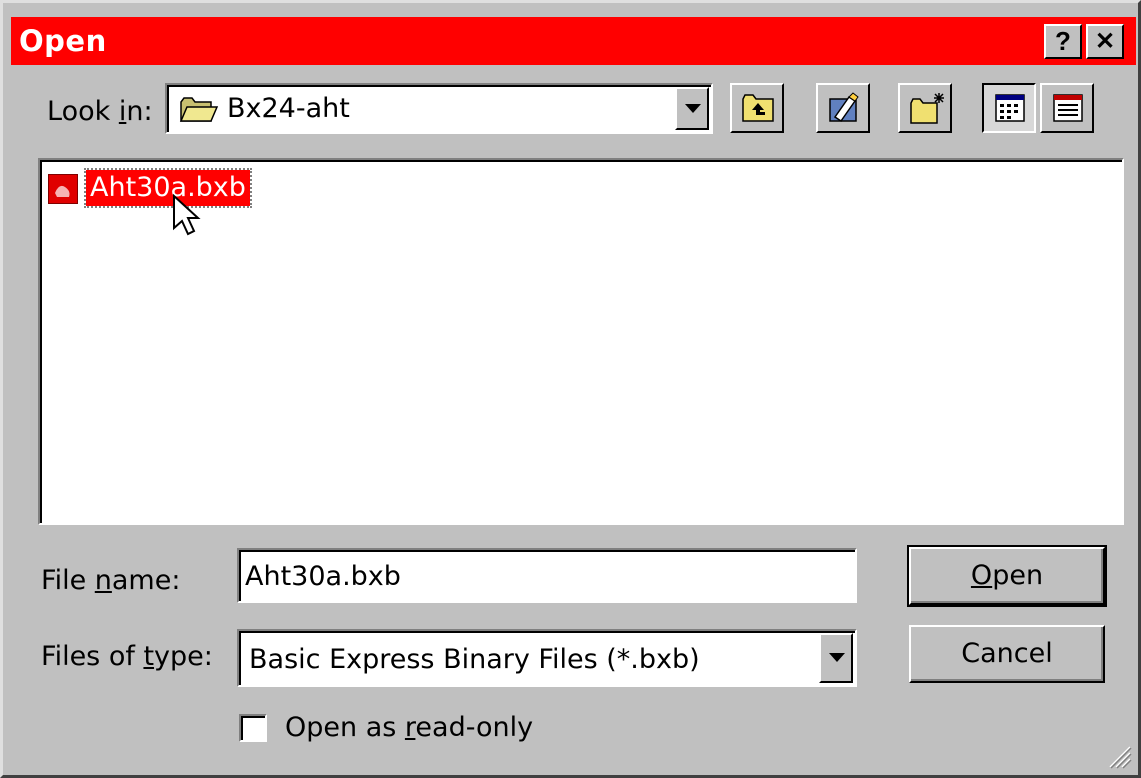 Image resolution: width=1141 pixels, height=778 pixels. What do you see at coordinates (409, 727) in the screenshot?
I see `read-only-label: Open as read-only` at bounding box center [409, 727].